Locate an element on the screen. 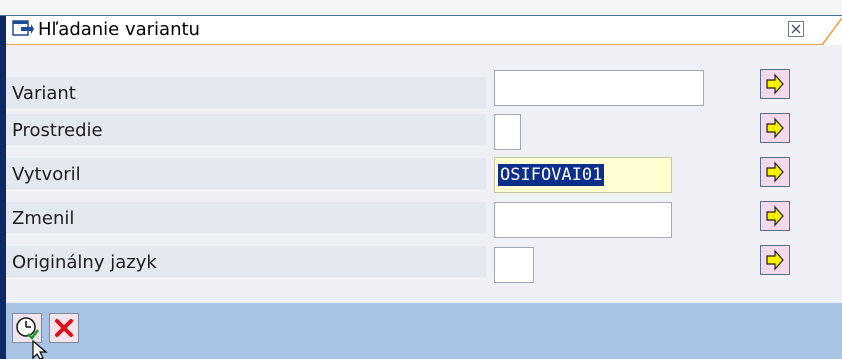 This screenshot has width=842, height=359. title-bar-slant is located at coordinates (825, 30).